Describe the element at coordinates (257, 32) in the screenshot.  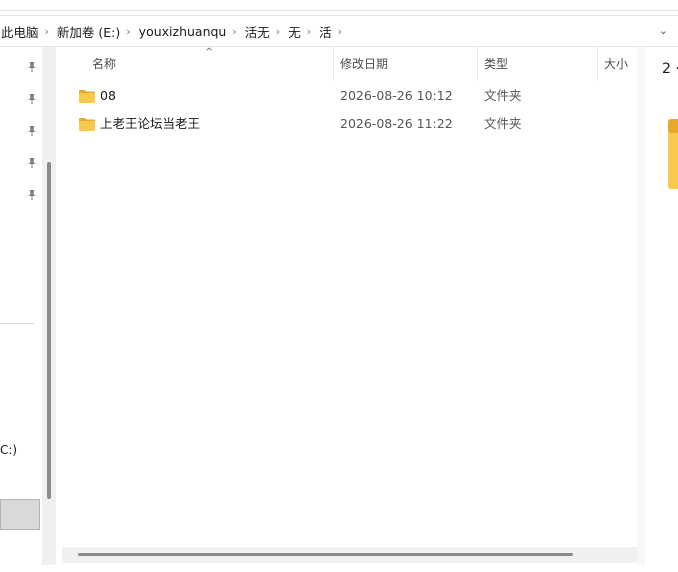
I see `breadcrumb-label: 活无` at that location.